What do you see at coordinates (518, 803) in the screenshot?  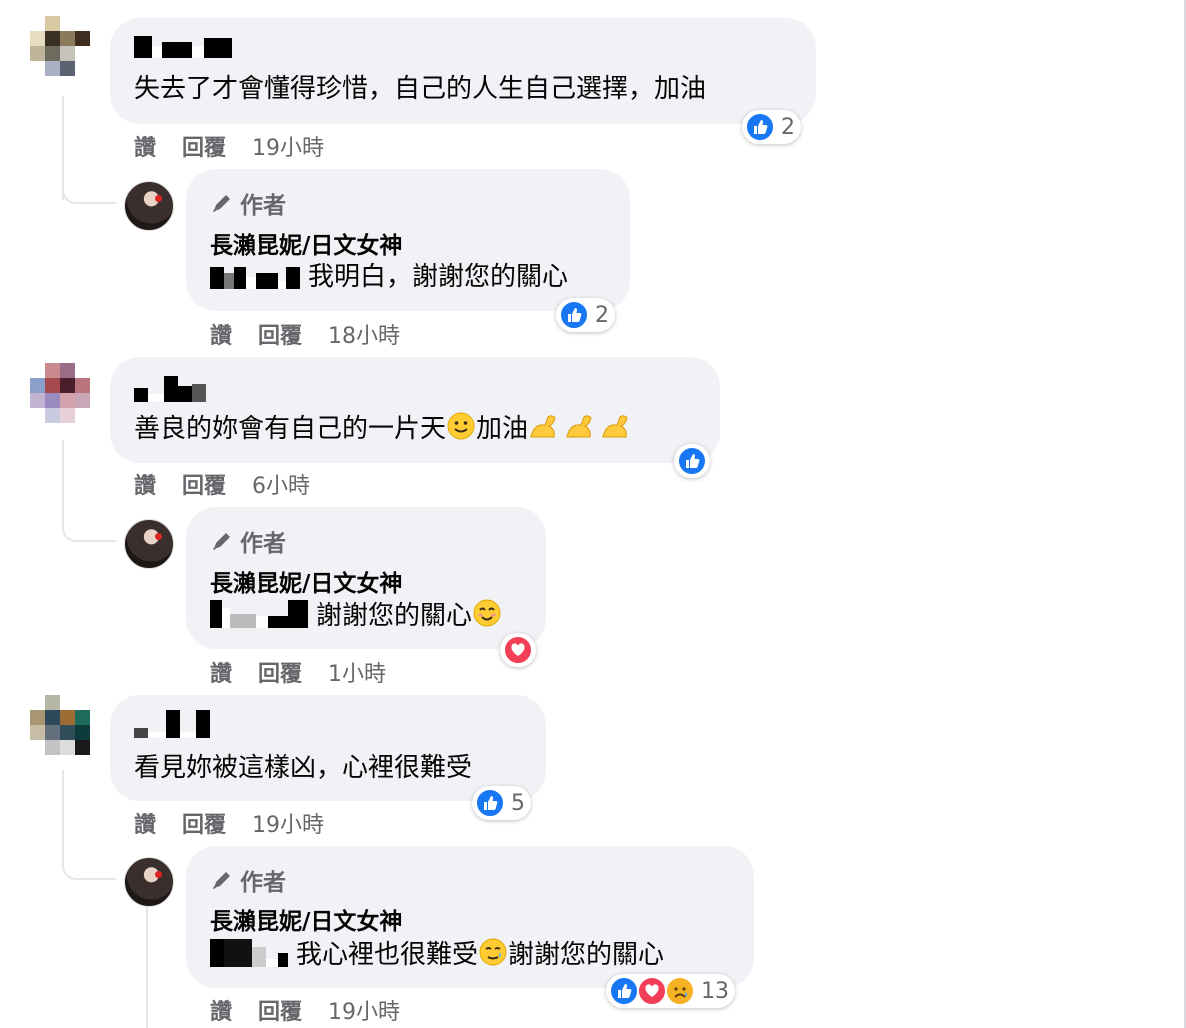 I see `reaction-count: 5` at bounding box center [518, 803].